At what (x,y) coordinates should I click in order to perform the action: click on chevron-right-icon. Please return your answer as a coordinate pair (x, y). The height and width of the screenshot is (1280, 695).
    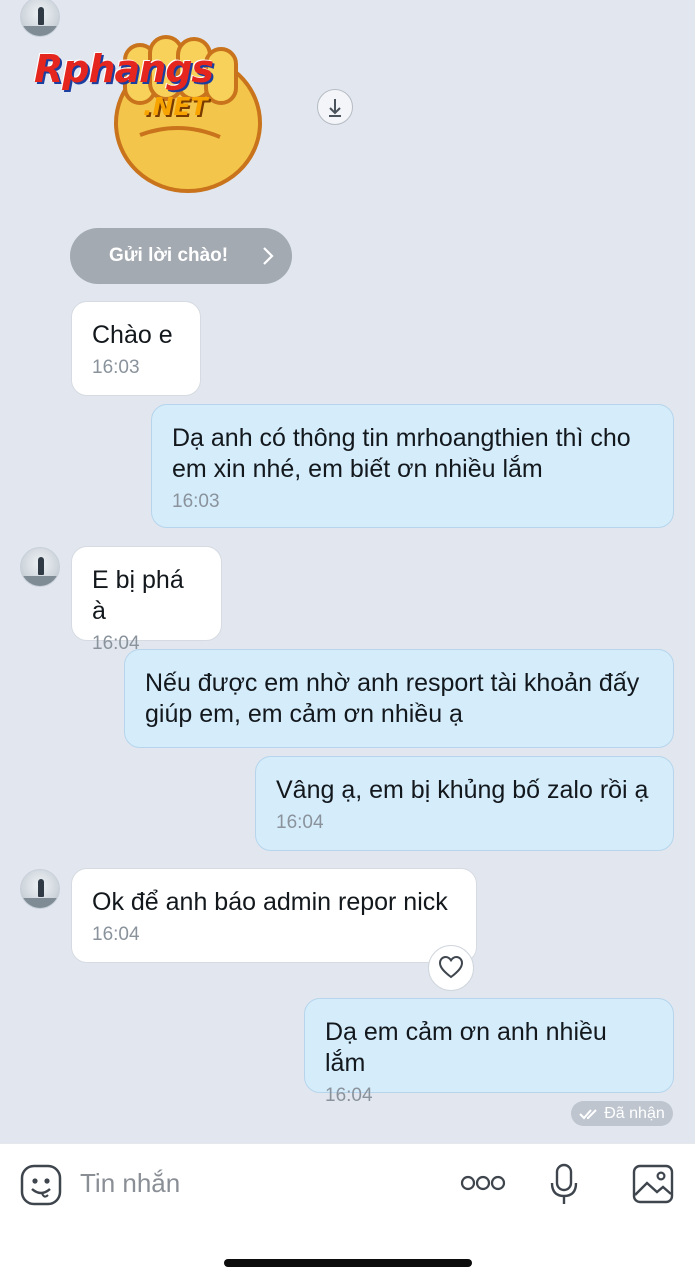
    Looking at the image, I should click on (268, 256).